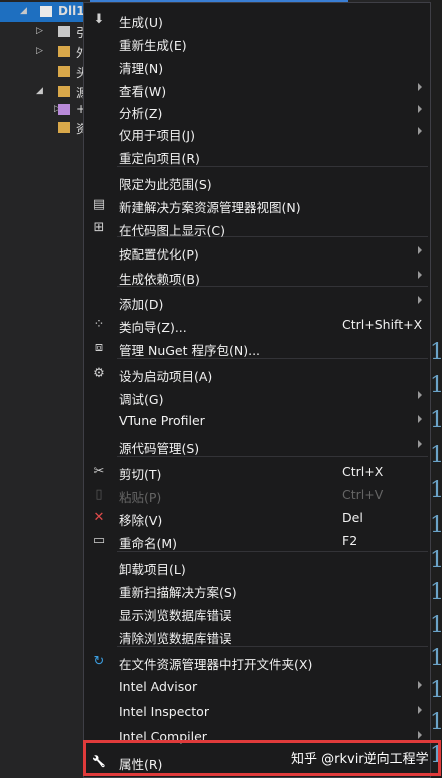 The height and width of the screenshot is (778, 442). What do you see at coordinates (158, 686) in the screenshot?
I see `menu-item-label: Intel Advisor` at bounding box center [158, 686].